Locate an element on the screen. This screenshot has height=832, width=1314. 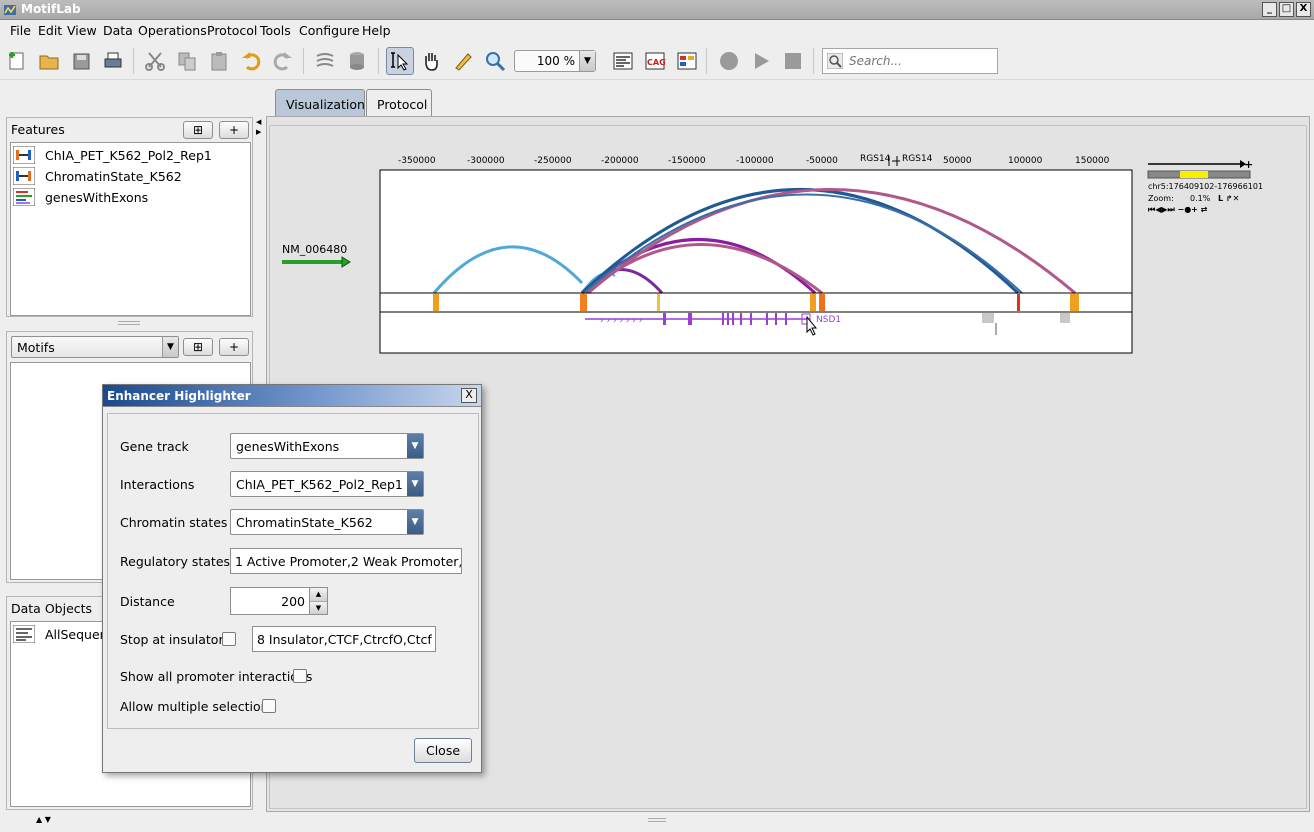
vertical-splitter-icon: ◀ ▶ is located at coordinates (259, 137).